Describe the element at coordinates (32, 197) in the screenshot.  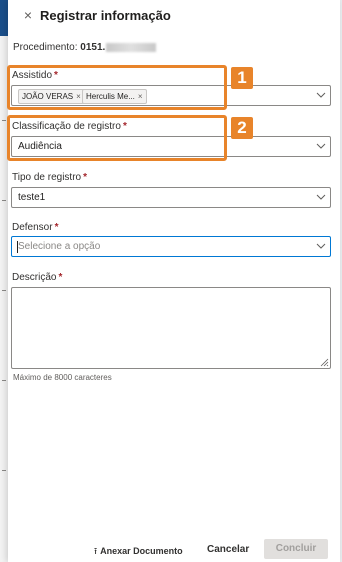
I see `tipo-value: teste1` at that location.